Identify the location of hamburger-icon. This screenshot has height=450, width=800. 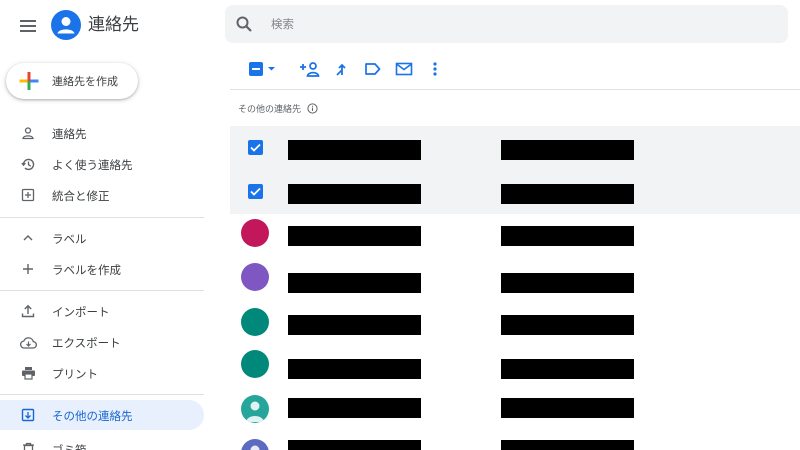
(28, 26).